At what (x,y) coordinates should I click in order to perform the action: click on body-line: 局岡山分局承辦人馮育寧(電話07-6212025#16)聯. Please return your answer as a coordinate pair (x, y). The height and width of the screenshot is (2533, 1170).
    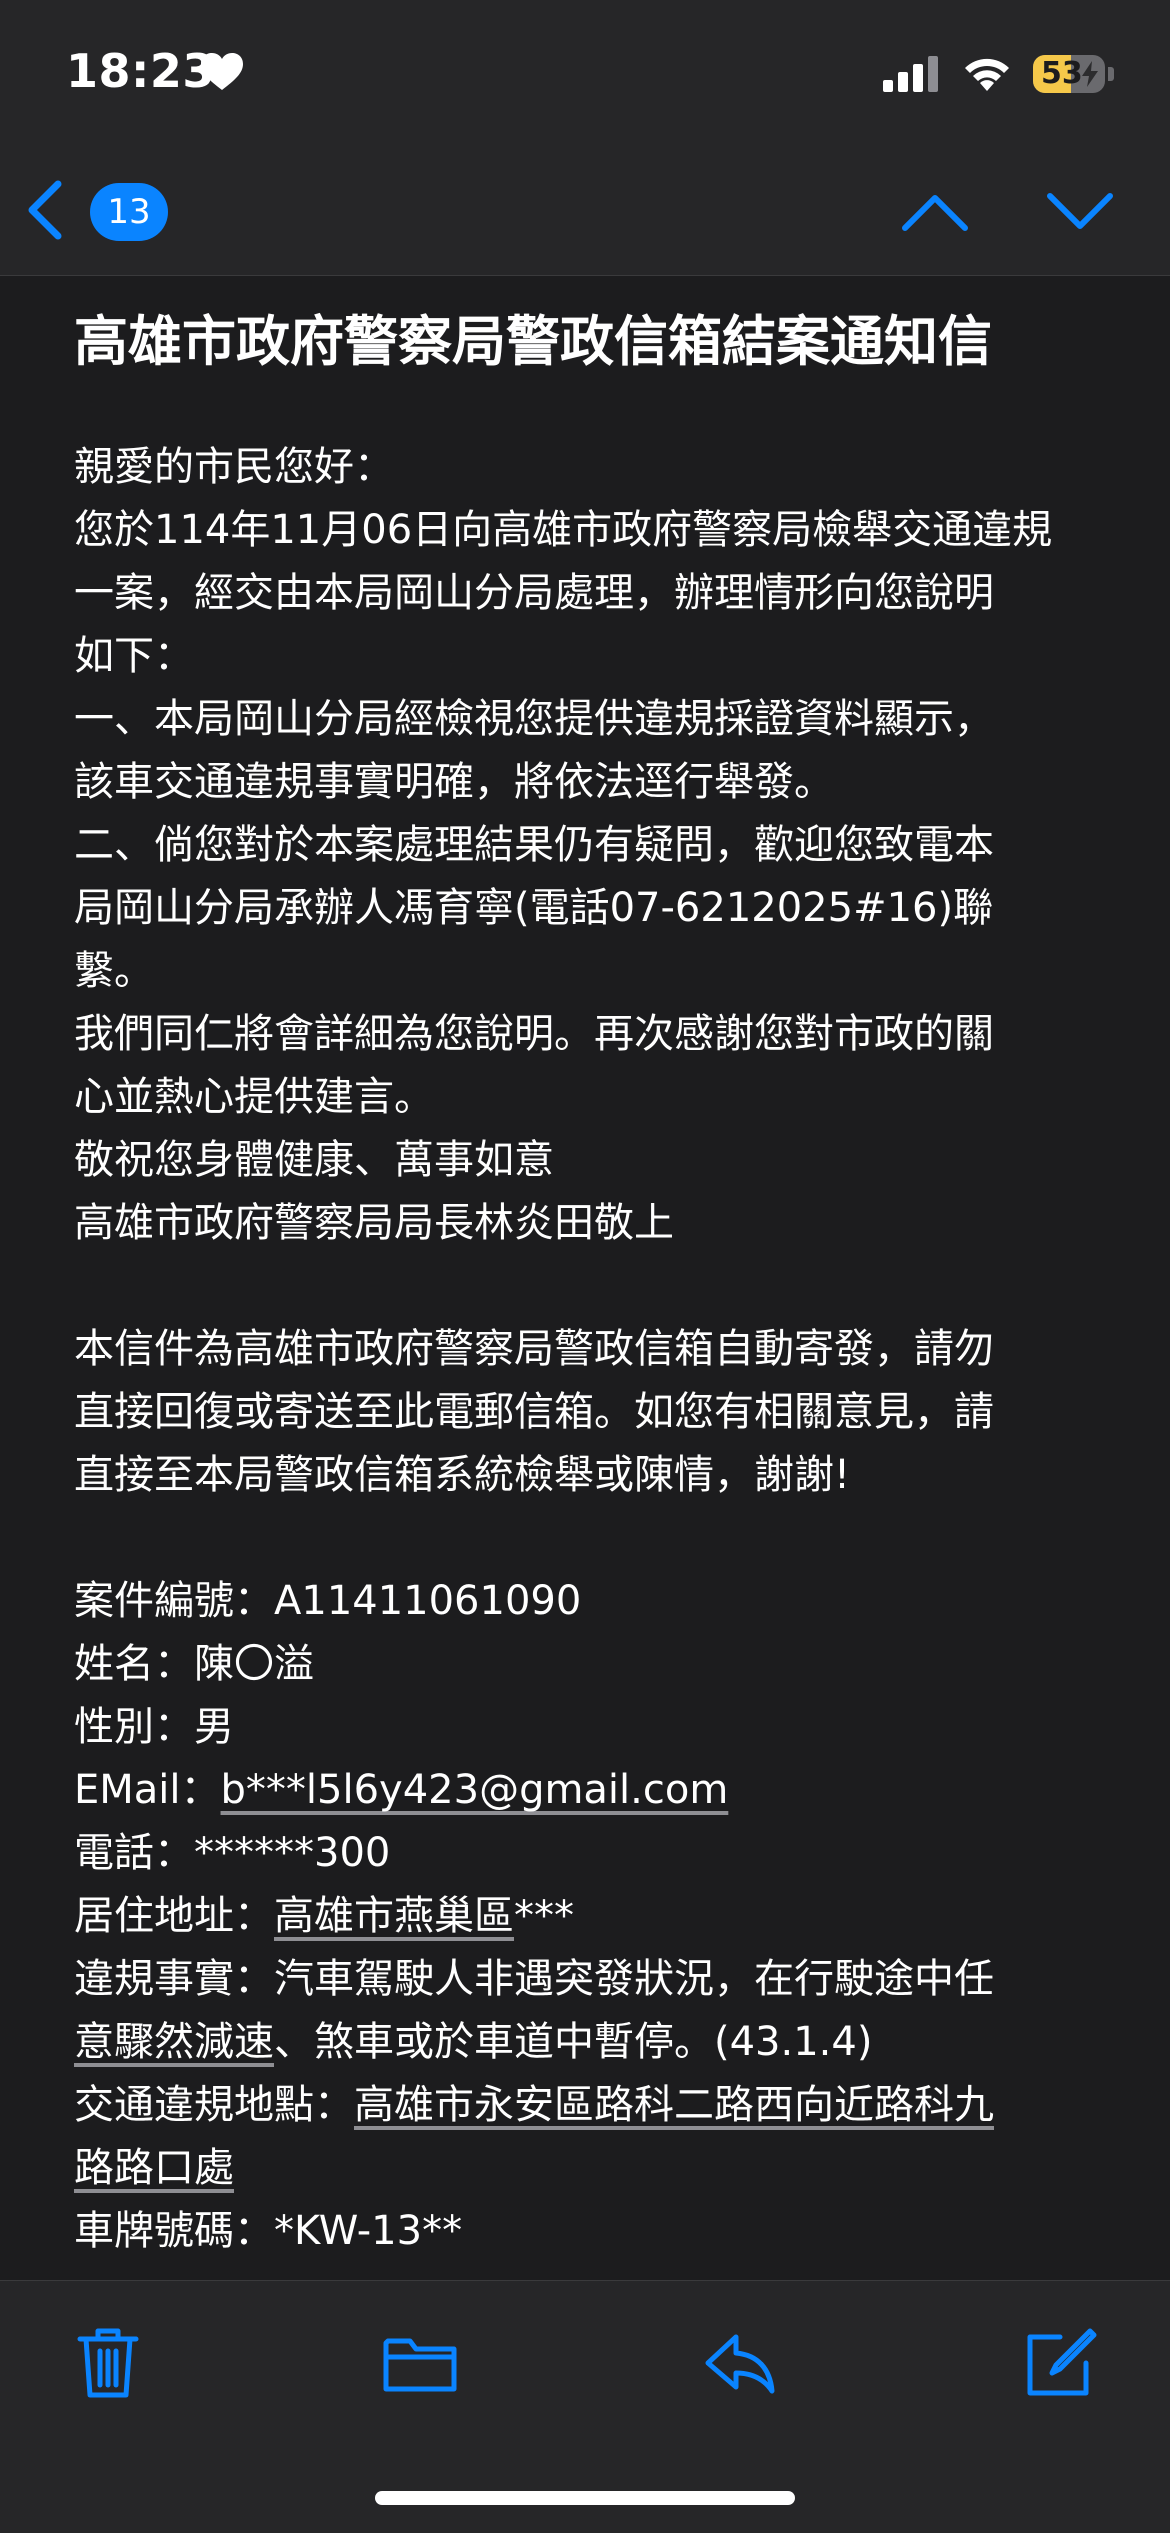
    Looking at the image, I should click on (534, 908).